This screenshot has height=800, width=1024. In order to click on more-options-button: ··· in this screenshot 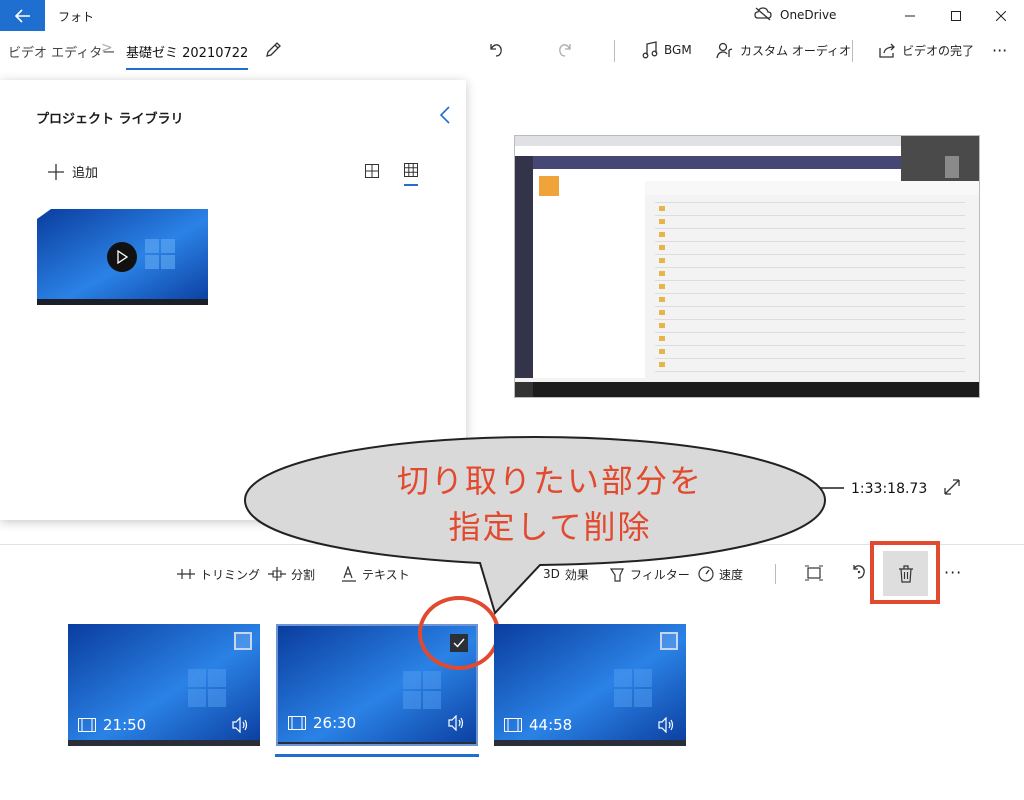, I will do `click(999, 50)`.